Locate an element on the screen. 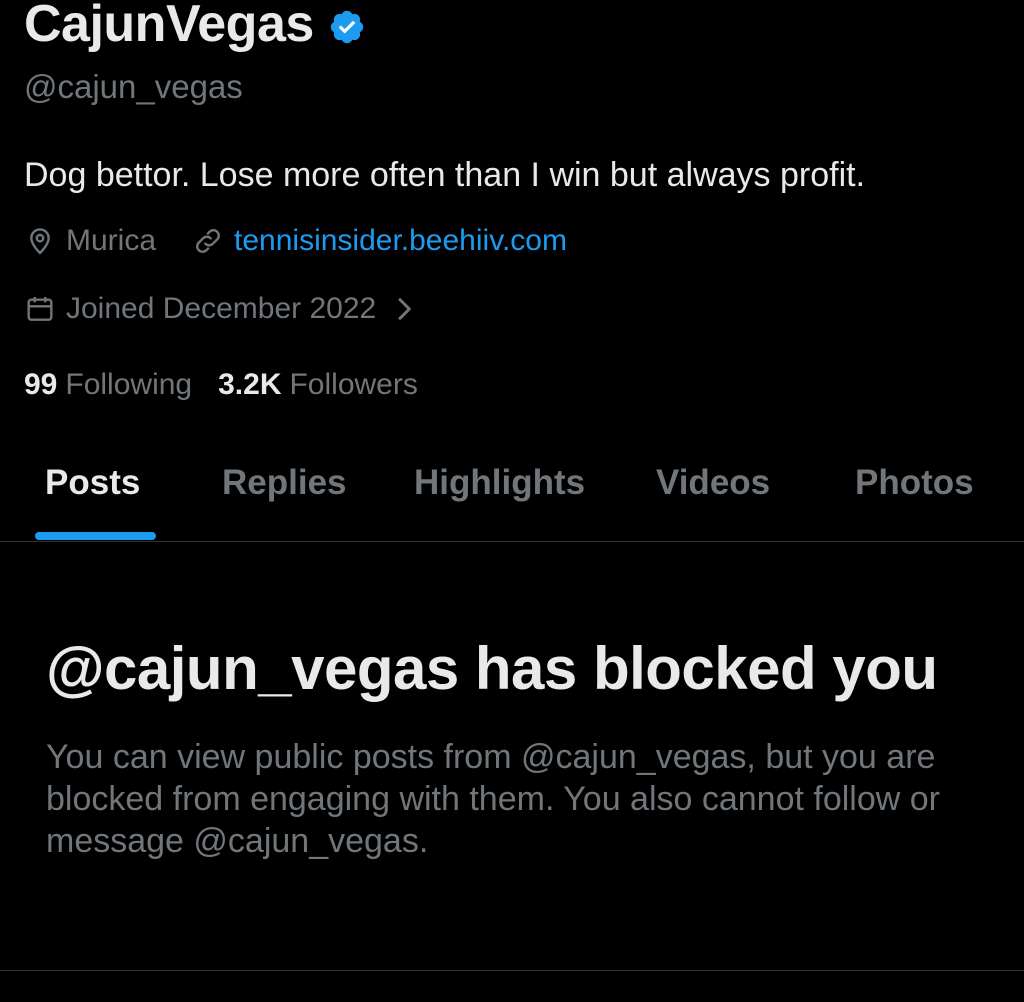 This screenshot has height=1002, width=1024. blocked-title: @cajun_vegas has blocked you is located at coordinates (492, 668).